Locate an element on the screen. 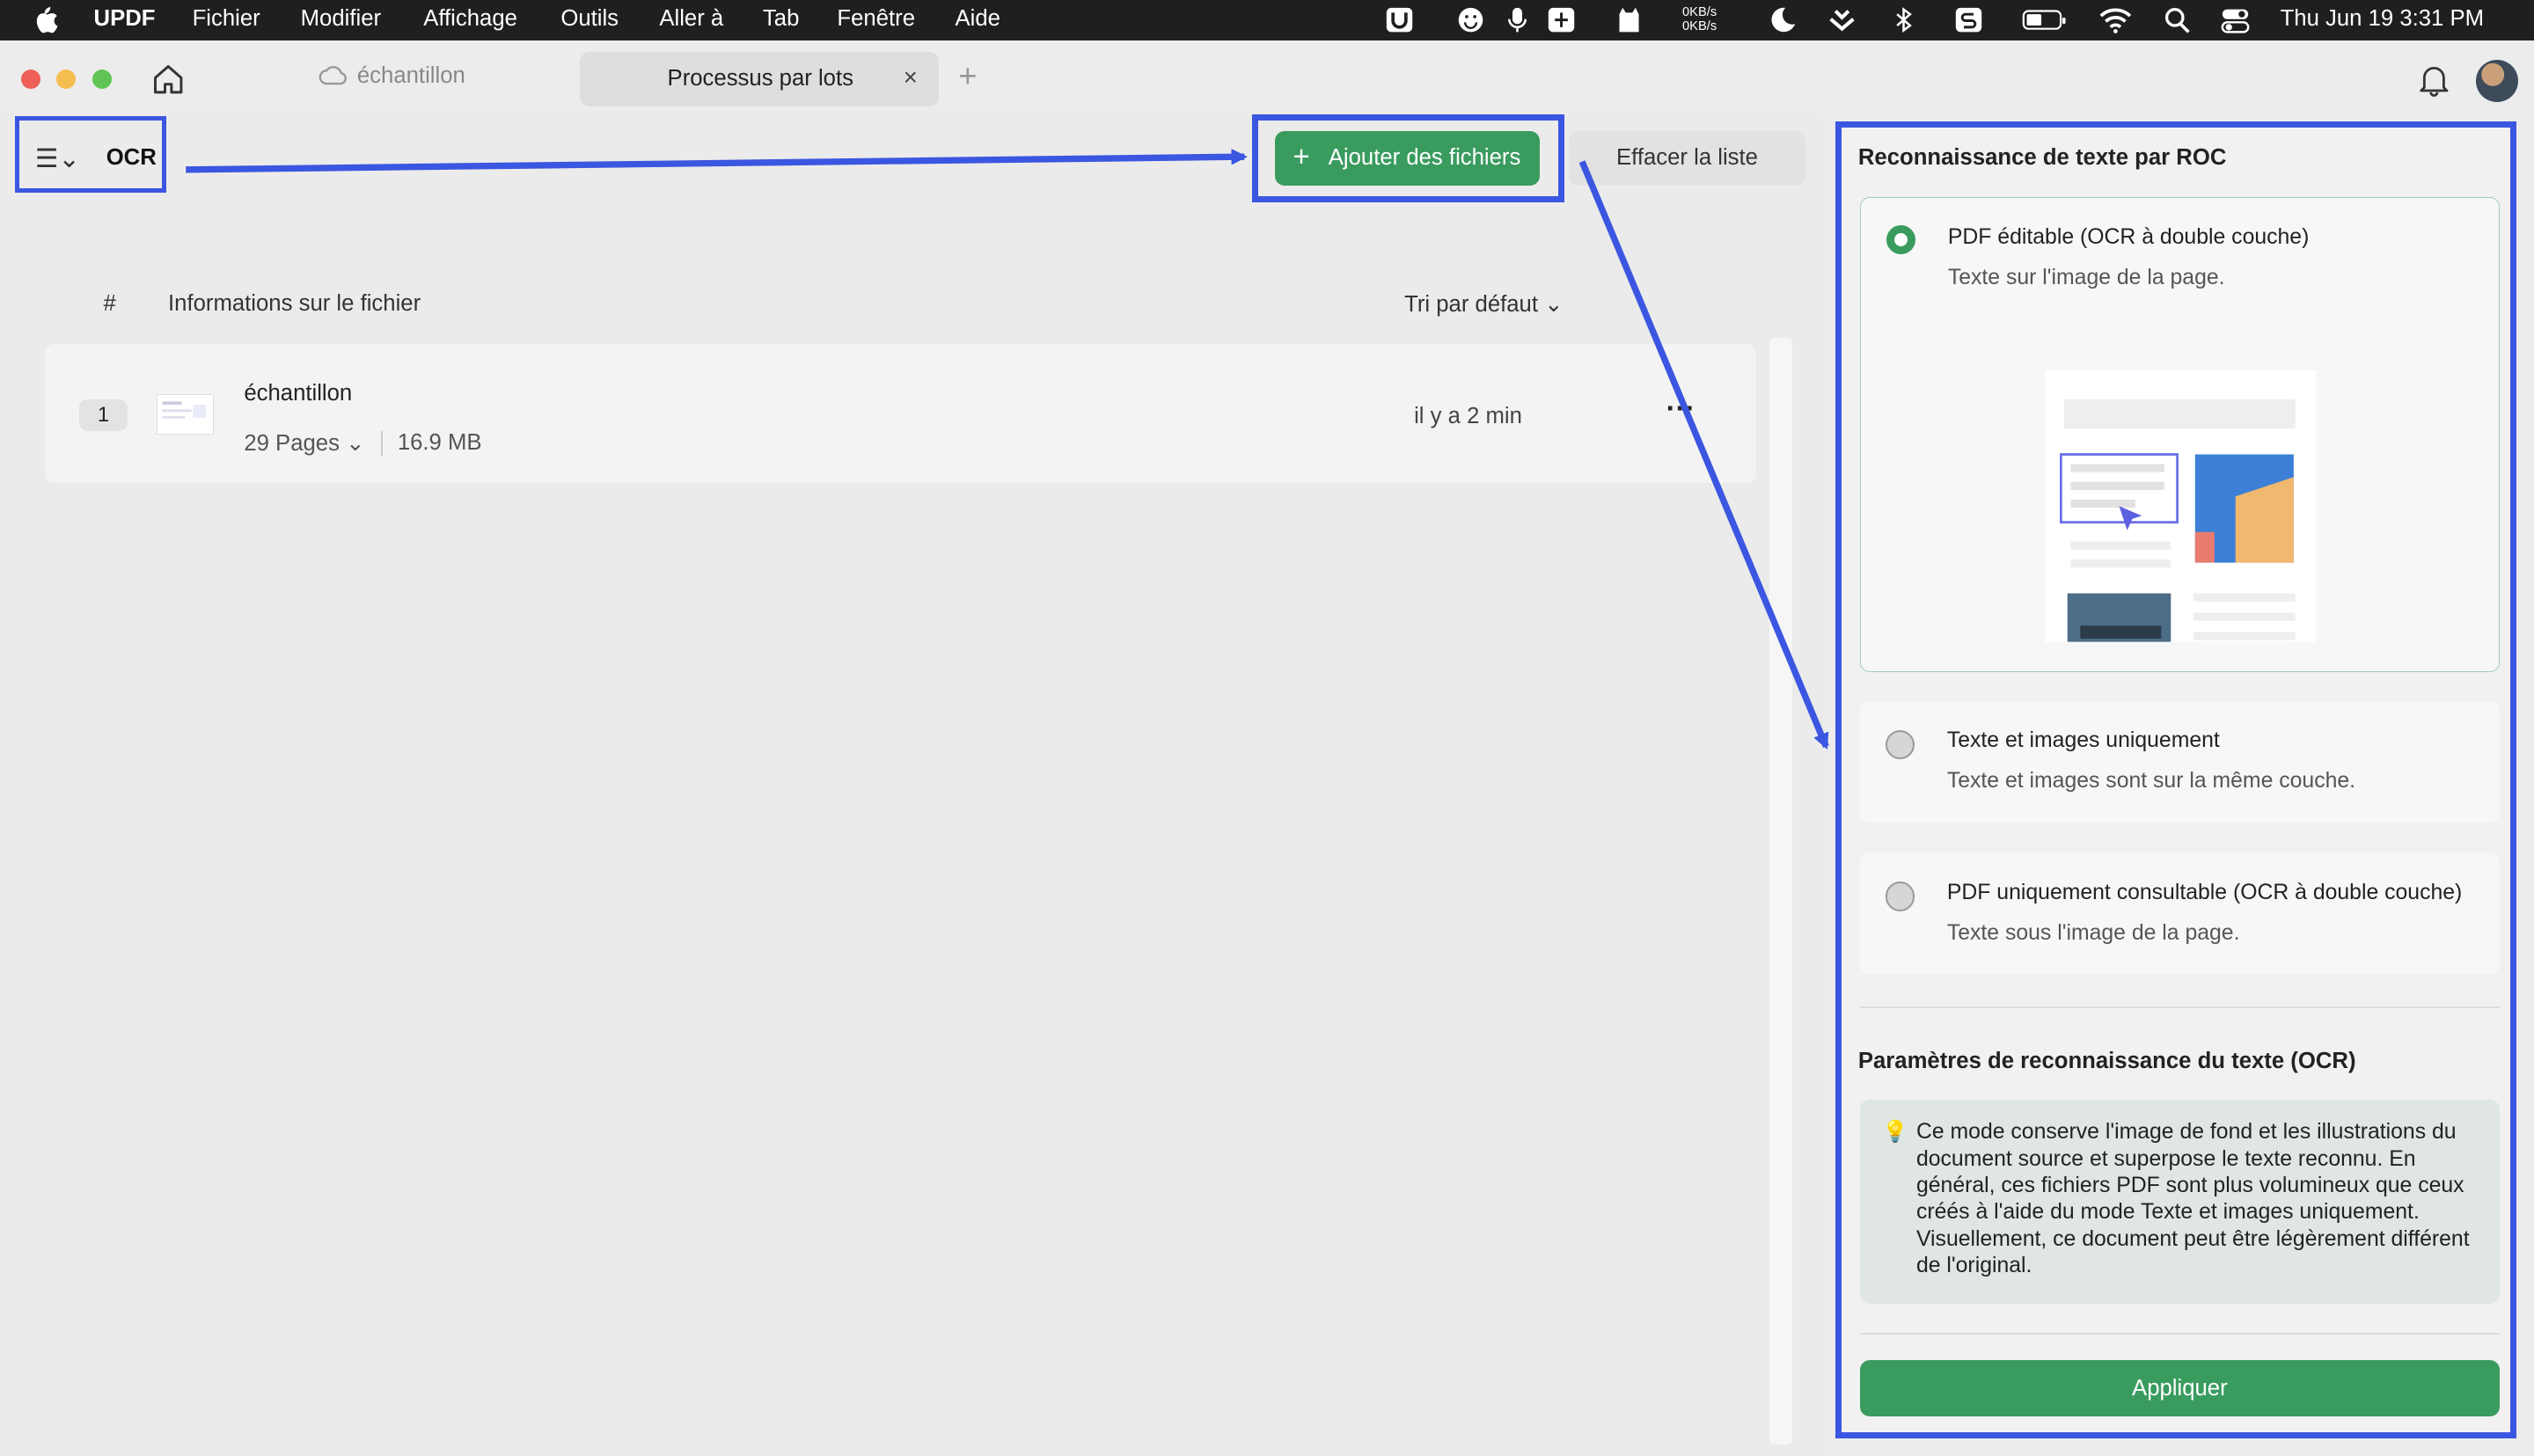 The height and width of the screenshot is (1456, 2534). tab-echantillon: échantillon is located at coordinates (392, 76).